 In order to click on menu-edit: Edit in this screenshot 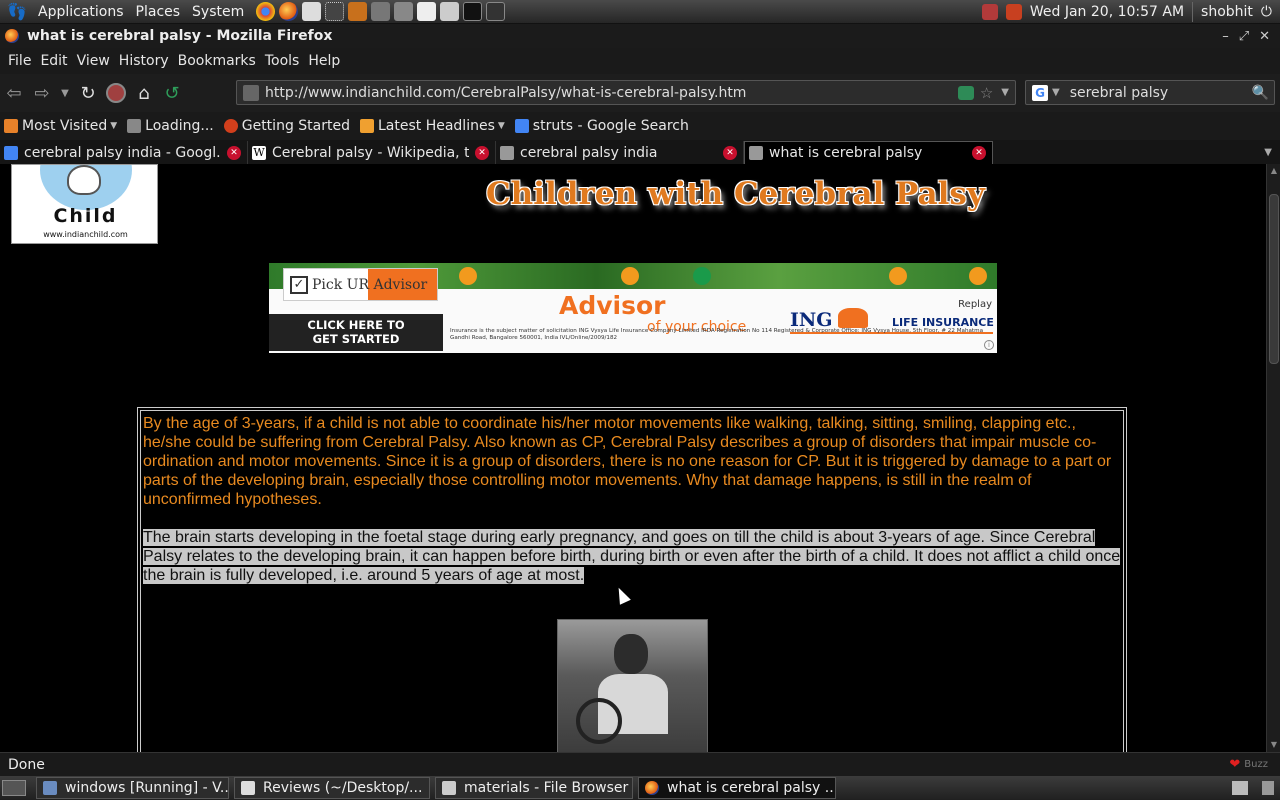, I will do `click(54, 61)`.